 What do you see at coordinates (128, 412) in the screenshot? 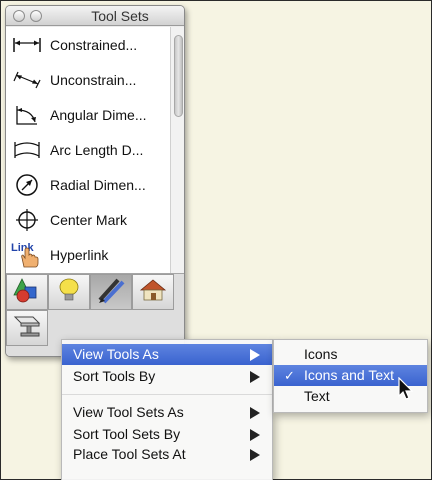
I see `menu-item-label: View Tool Sets As` at bounding box center [128, 412].